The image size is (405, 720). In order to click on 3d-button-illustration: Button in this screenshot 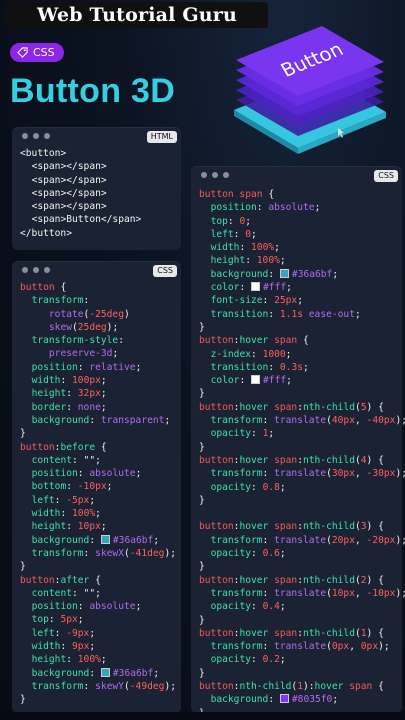, I will do `click(310, 90)`.